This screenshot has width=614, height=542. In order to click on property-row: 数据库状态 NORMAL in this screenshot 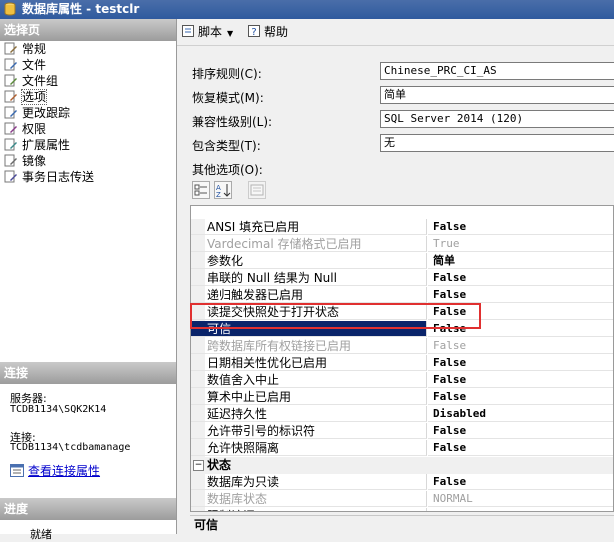, I will do `click(402, 499)`.